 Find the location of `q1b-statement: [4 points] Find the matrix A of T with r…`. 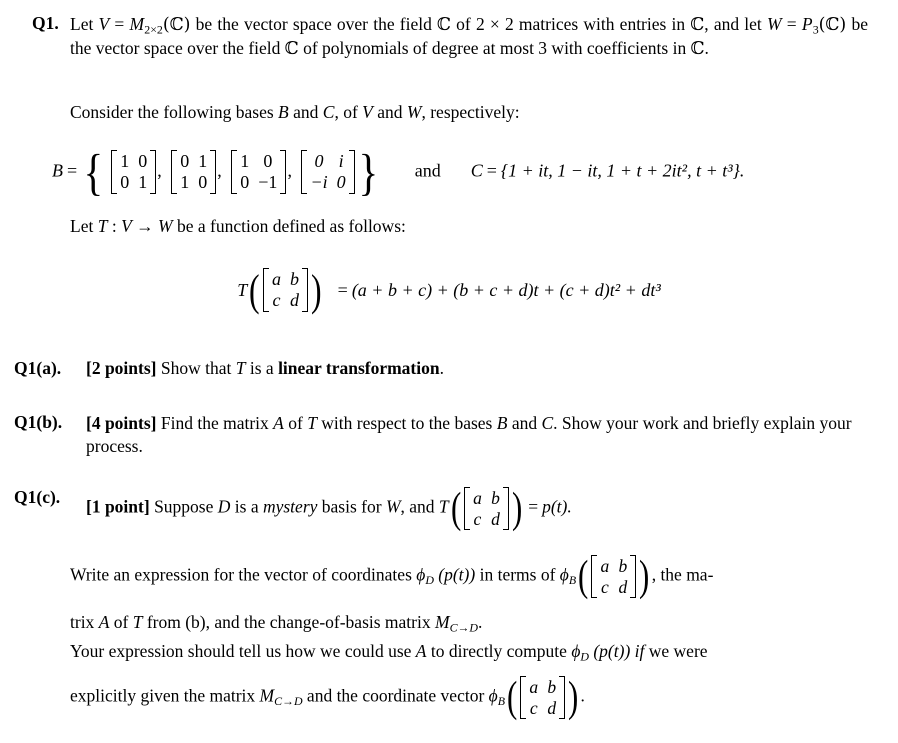

q1b-statement: [4 points] Find the matrix A of T with r… is located at coordinates (479, 435).